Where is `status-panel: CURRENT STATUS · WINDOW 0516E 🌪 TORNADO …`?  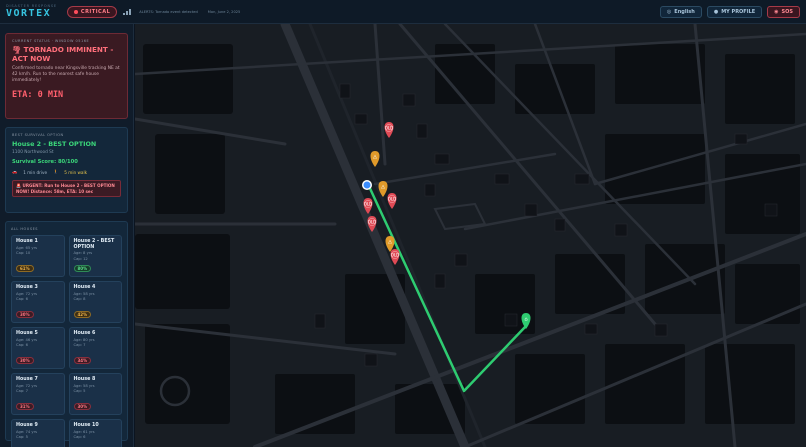 status-panel: CURRENT STATUS · WINDOW 0516E 🌪 TORNADO … is located at coordinates (66, 76).